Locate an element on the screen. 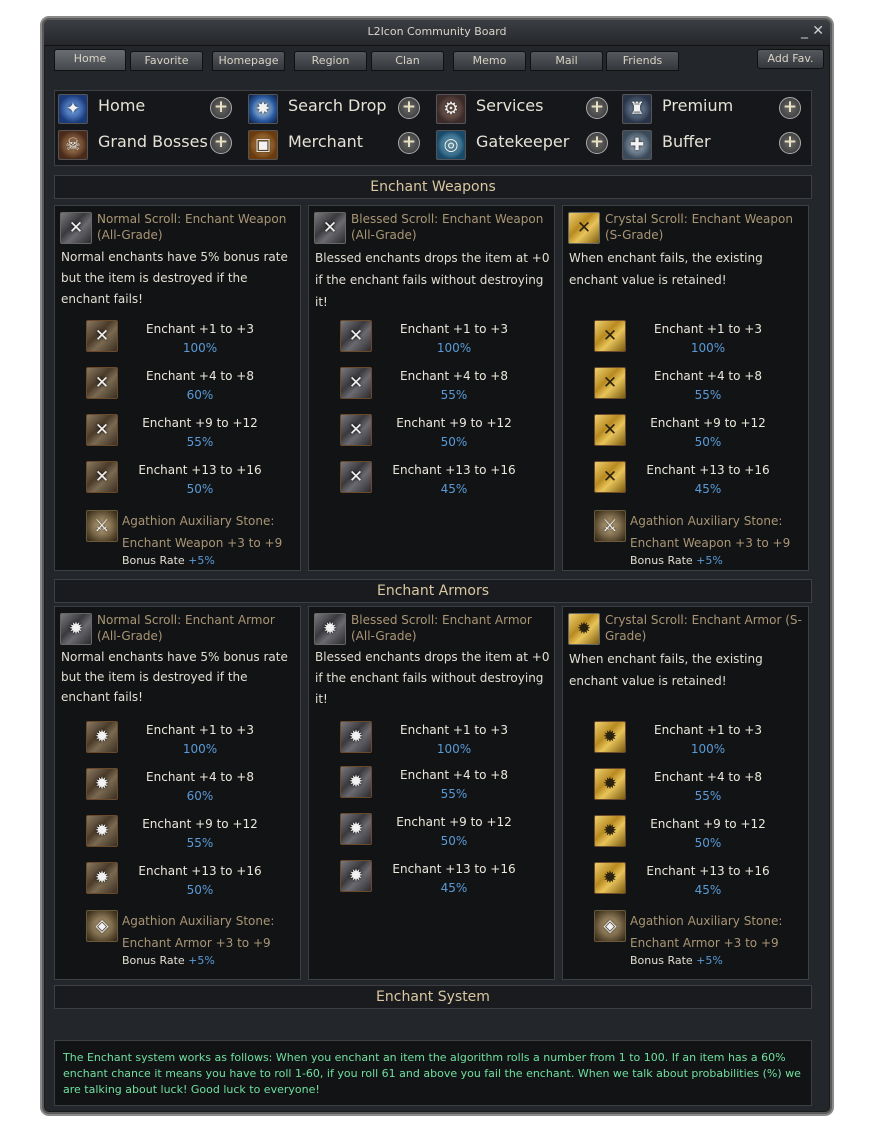 The height and width of the screenshot is (1139, 873). tab-memo: Memo is located at coordinates (489, 61).